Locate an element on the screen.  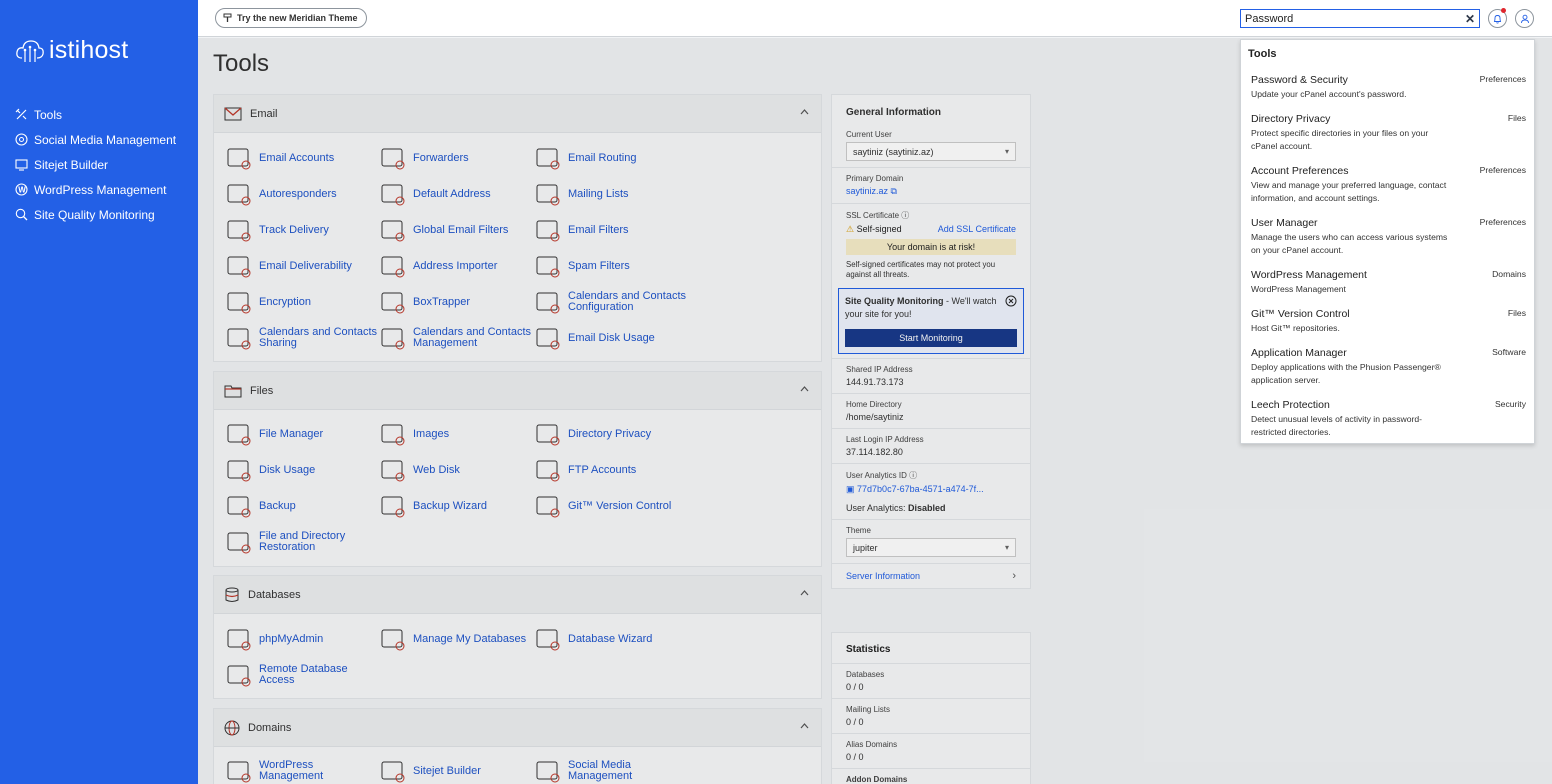
tool-calendars-and-contacts-management: Calendars and Contacts Management is located at coordinates (456, 338).